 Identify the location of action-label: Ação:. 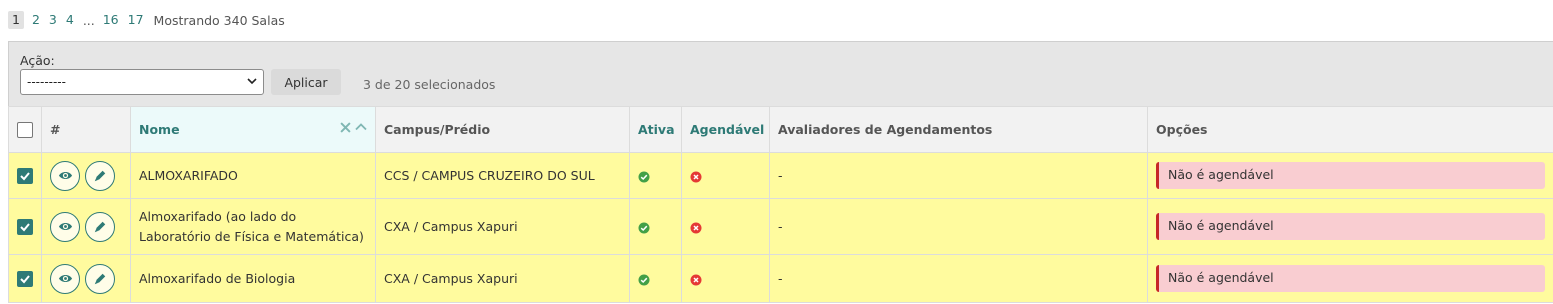
(37, 60).